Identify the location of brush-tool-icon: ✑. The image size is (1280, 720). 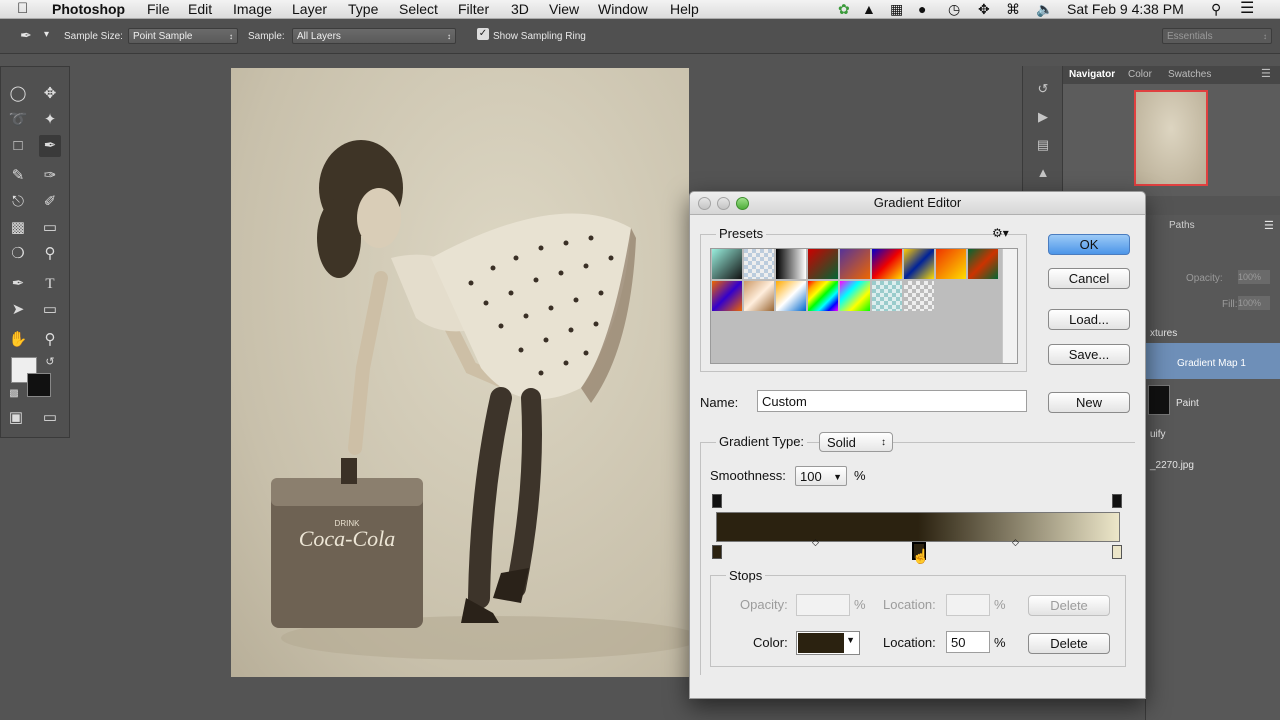
(50, 176).